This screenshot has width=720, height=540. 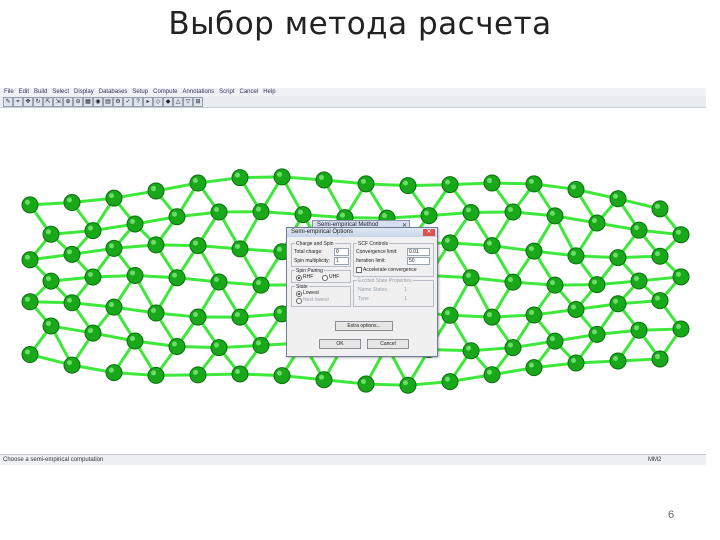 What do you see at coordinates (113, 92) in the screenshot?
I see `menu-item-databases: Databases` at bounding box center [113, 92].